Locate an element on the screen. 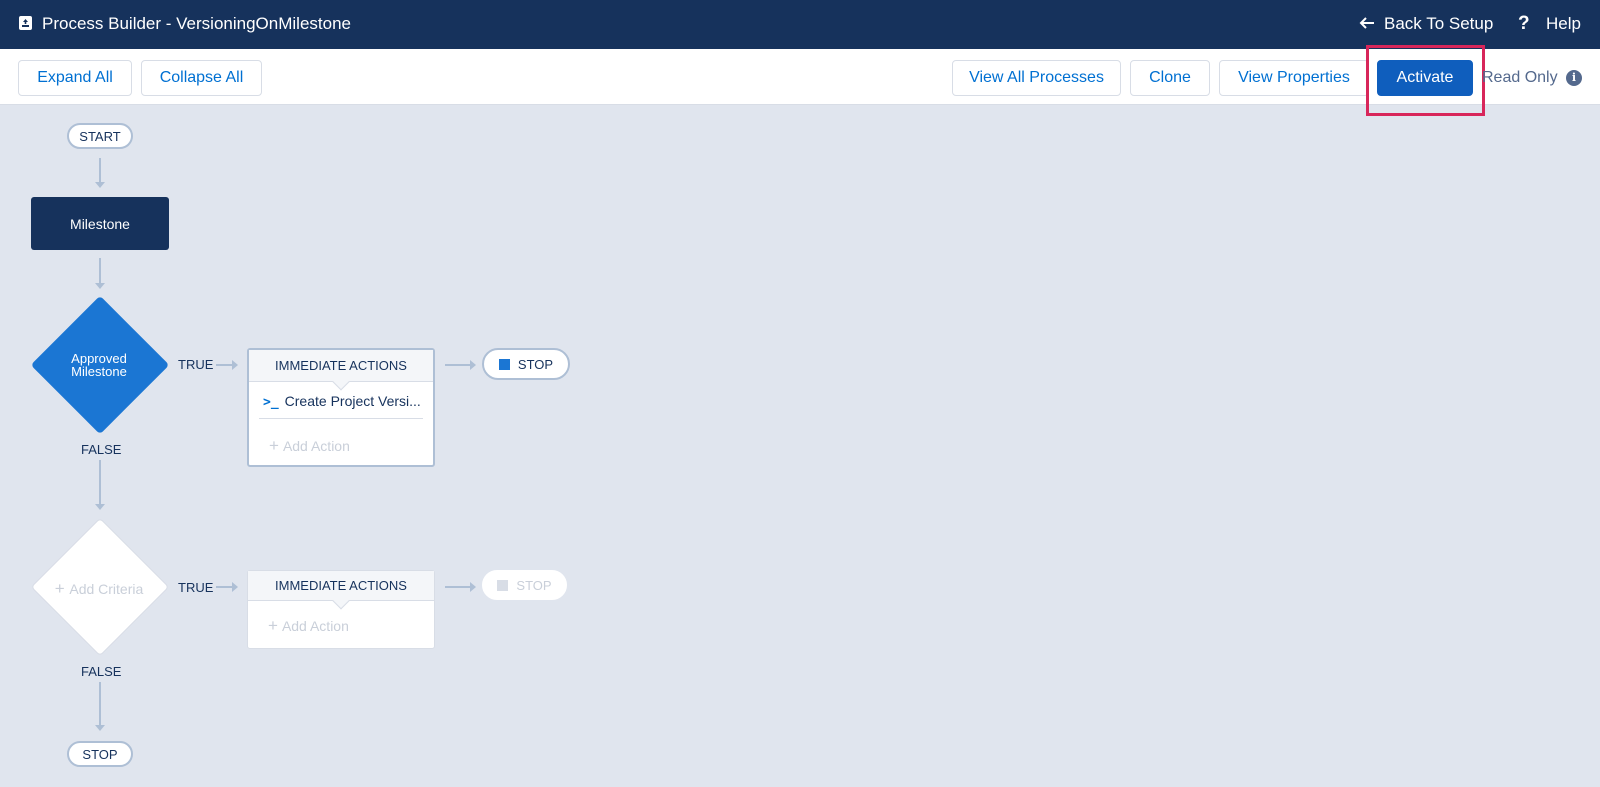 The image size is (1600, 787). add-criteria-link: + Add Criteria is located at coordinates (99, 588).